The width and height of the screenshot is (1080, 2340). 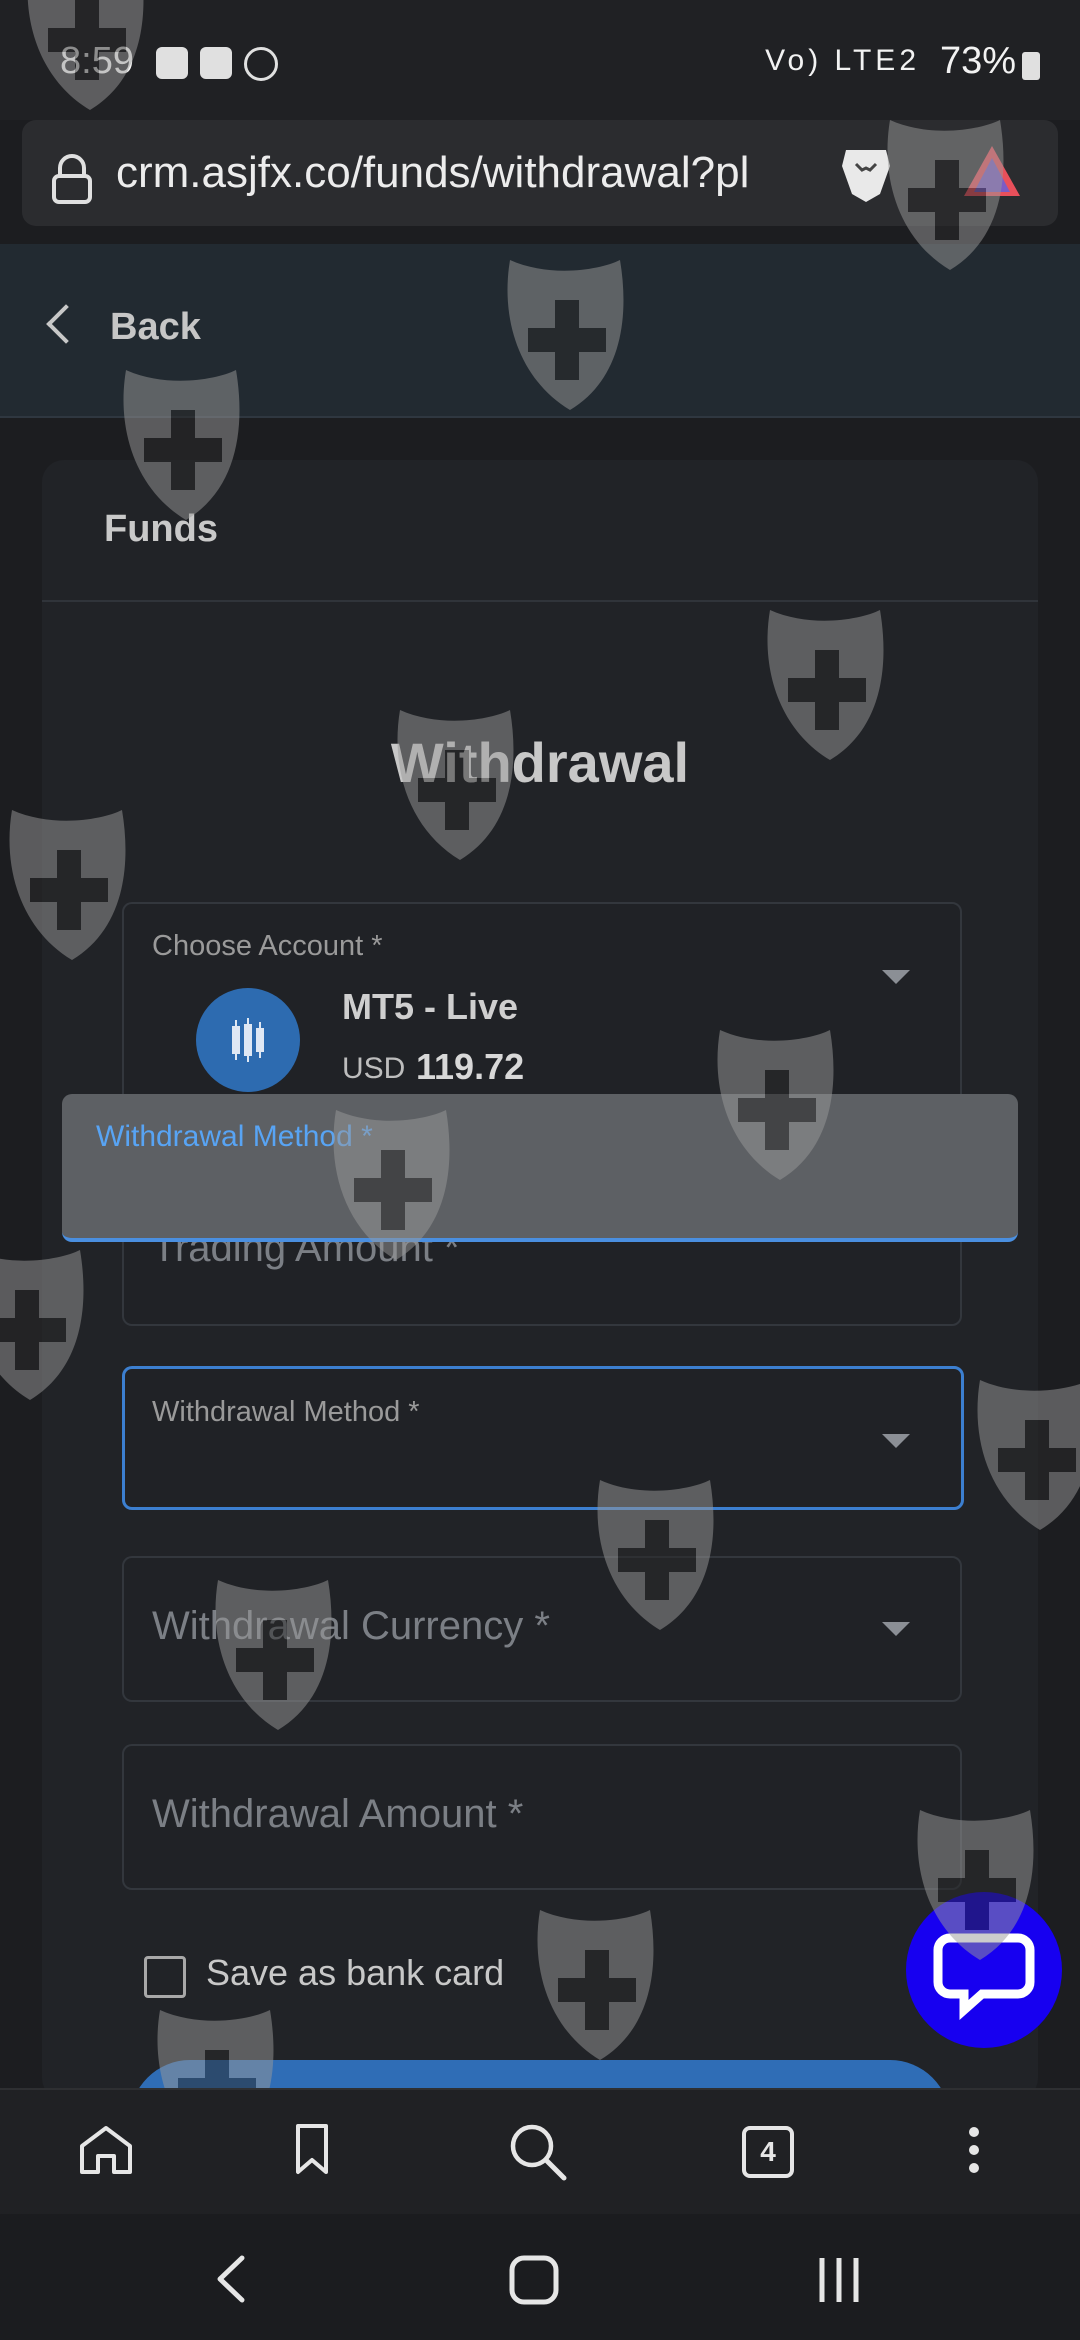 What do you see at coordinates (538, 2152) in the screenshot?
I see `search-icon` at bounding box center [538, 2152].